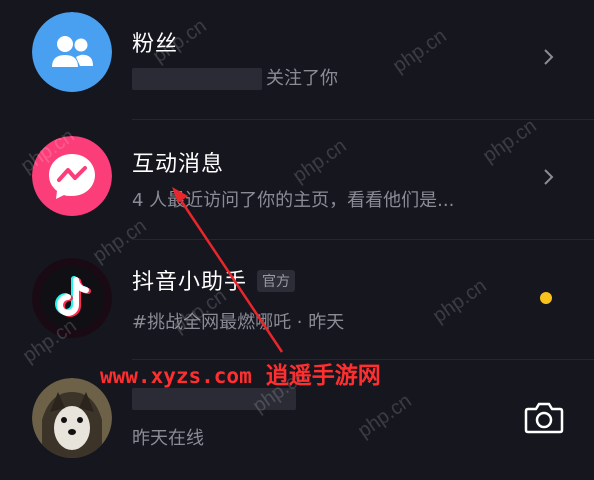 This screenshot has width=594, height=480. Describe the element at coordinates (276, 281) in the screenshot. I see `official-badge: 官方` at that location.